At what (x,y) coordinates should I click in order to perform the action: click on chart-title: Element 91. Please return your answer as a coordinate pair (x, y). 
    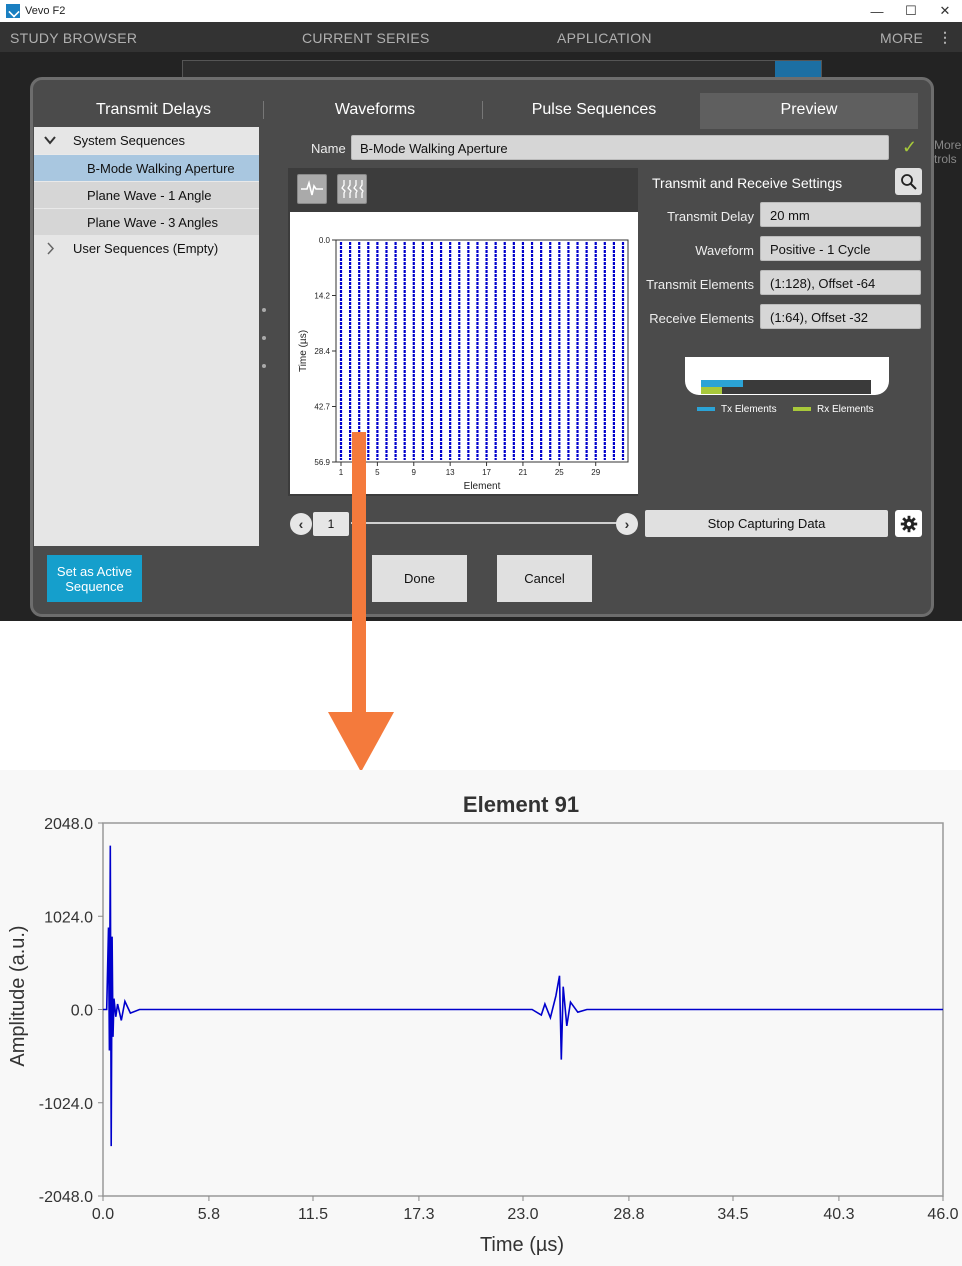
    Looking at the image, I should click on (521, 804).